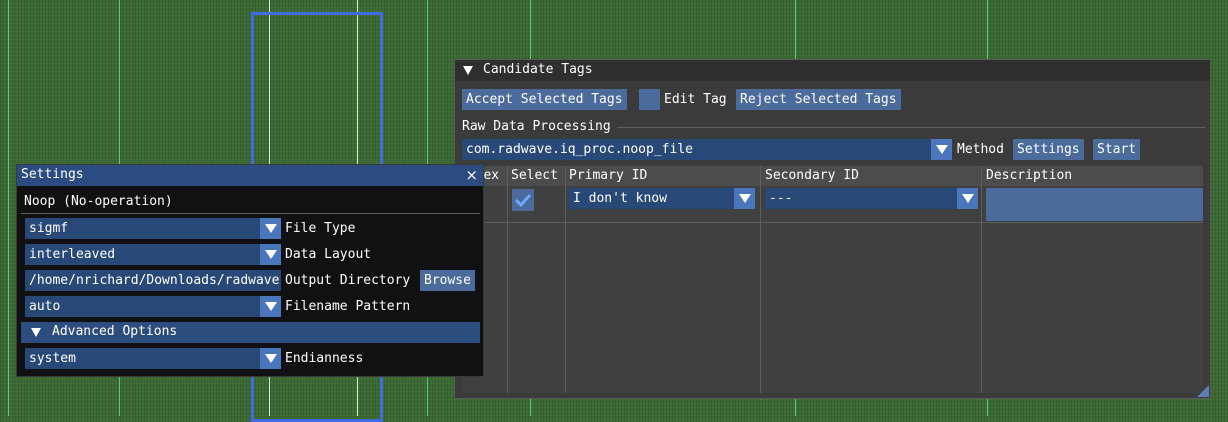  What do you see at coordinates (812, 175) in the screenshot?
I see `column-header-secondary-id: Secondary ID` at bounding box center [812, 175].